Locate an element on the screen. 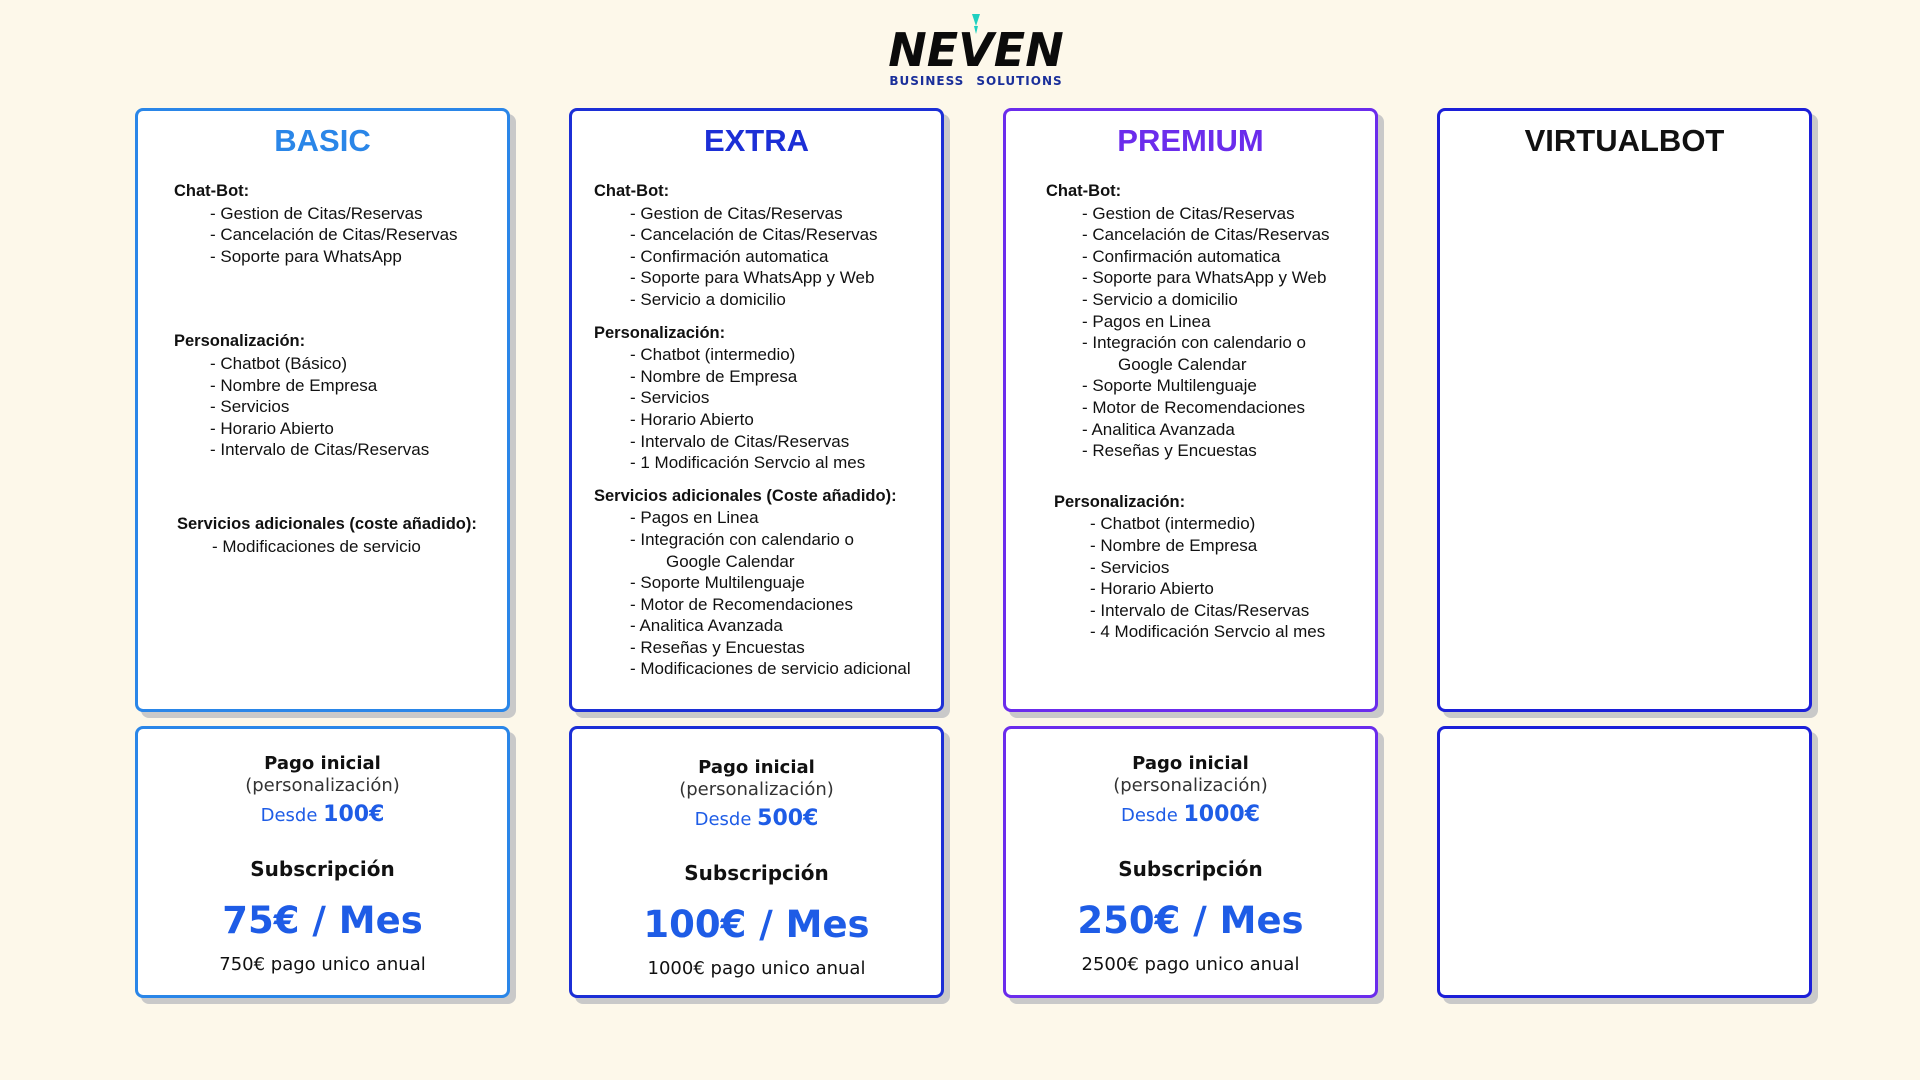 This screenshot has width=1920, height=1080. plan-card-virtualbot: VIRTUALBOT is located at coordinates (1624, 410).